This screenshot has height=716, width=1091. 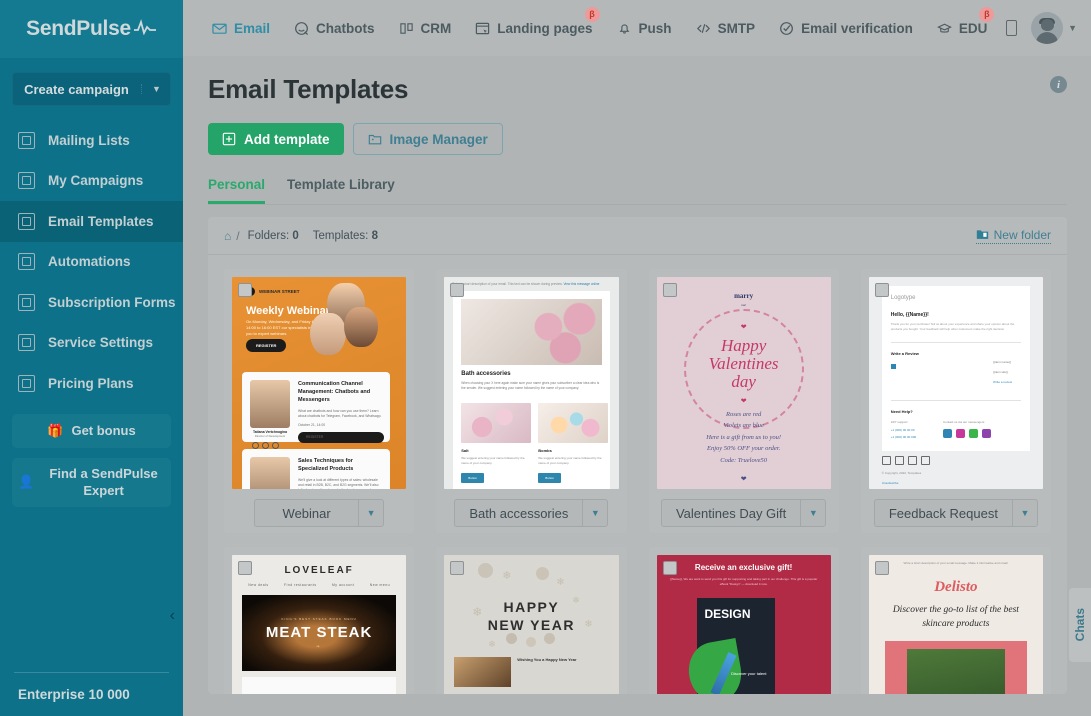 What do you see at coordinates (955, 671) in the screenshot?
I see `thumb-photo` at bounding box center [955, 671].